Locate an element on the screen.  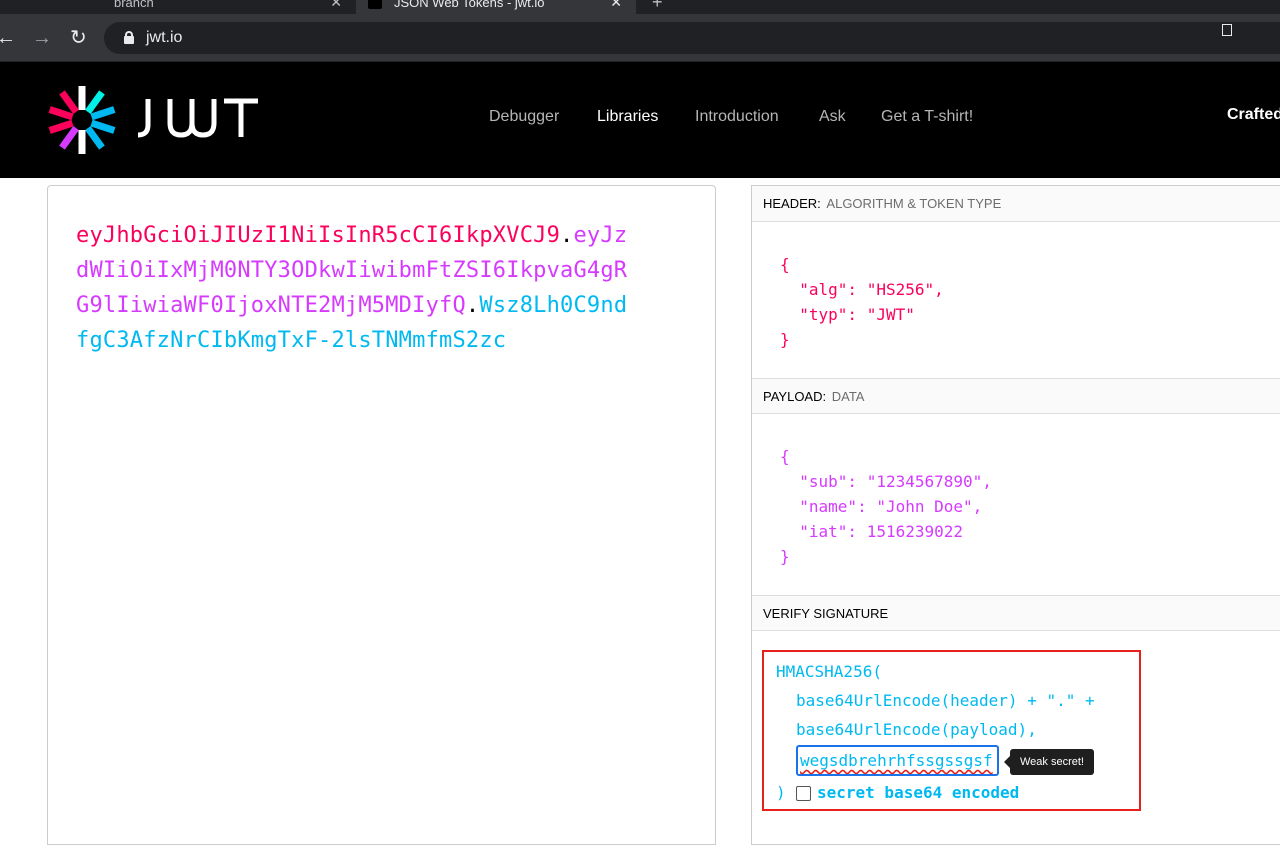
browser-toolbar: ← → ↻ jwt.io is located at coordinates (640, 38).